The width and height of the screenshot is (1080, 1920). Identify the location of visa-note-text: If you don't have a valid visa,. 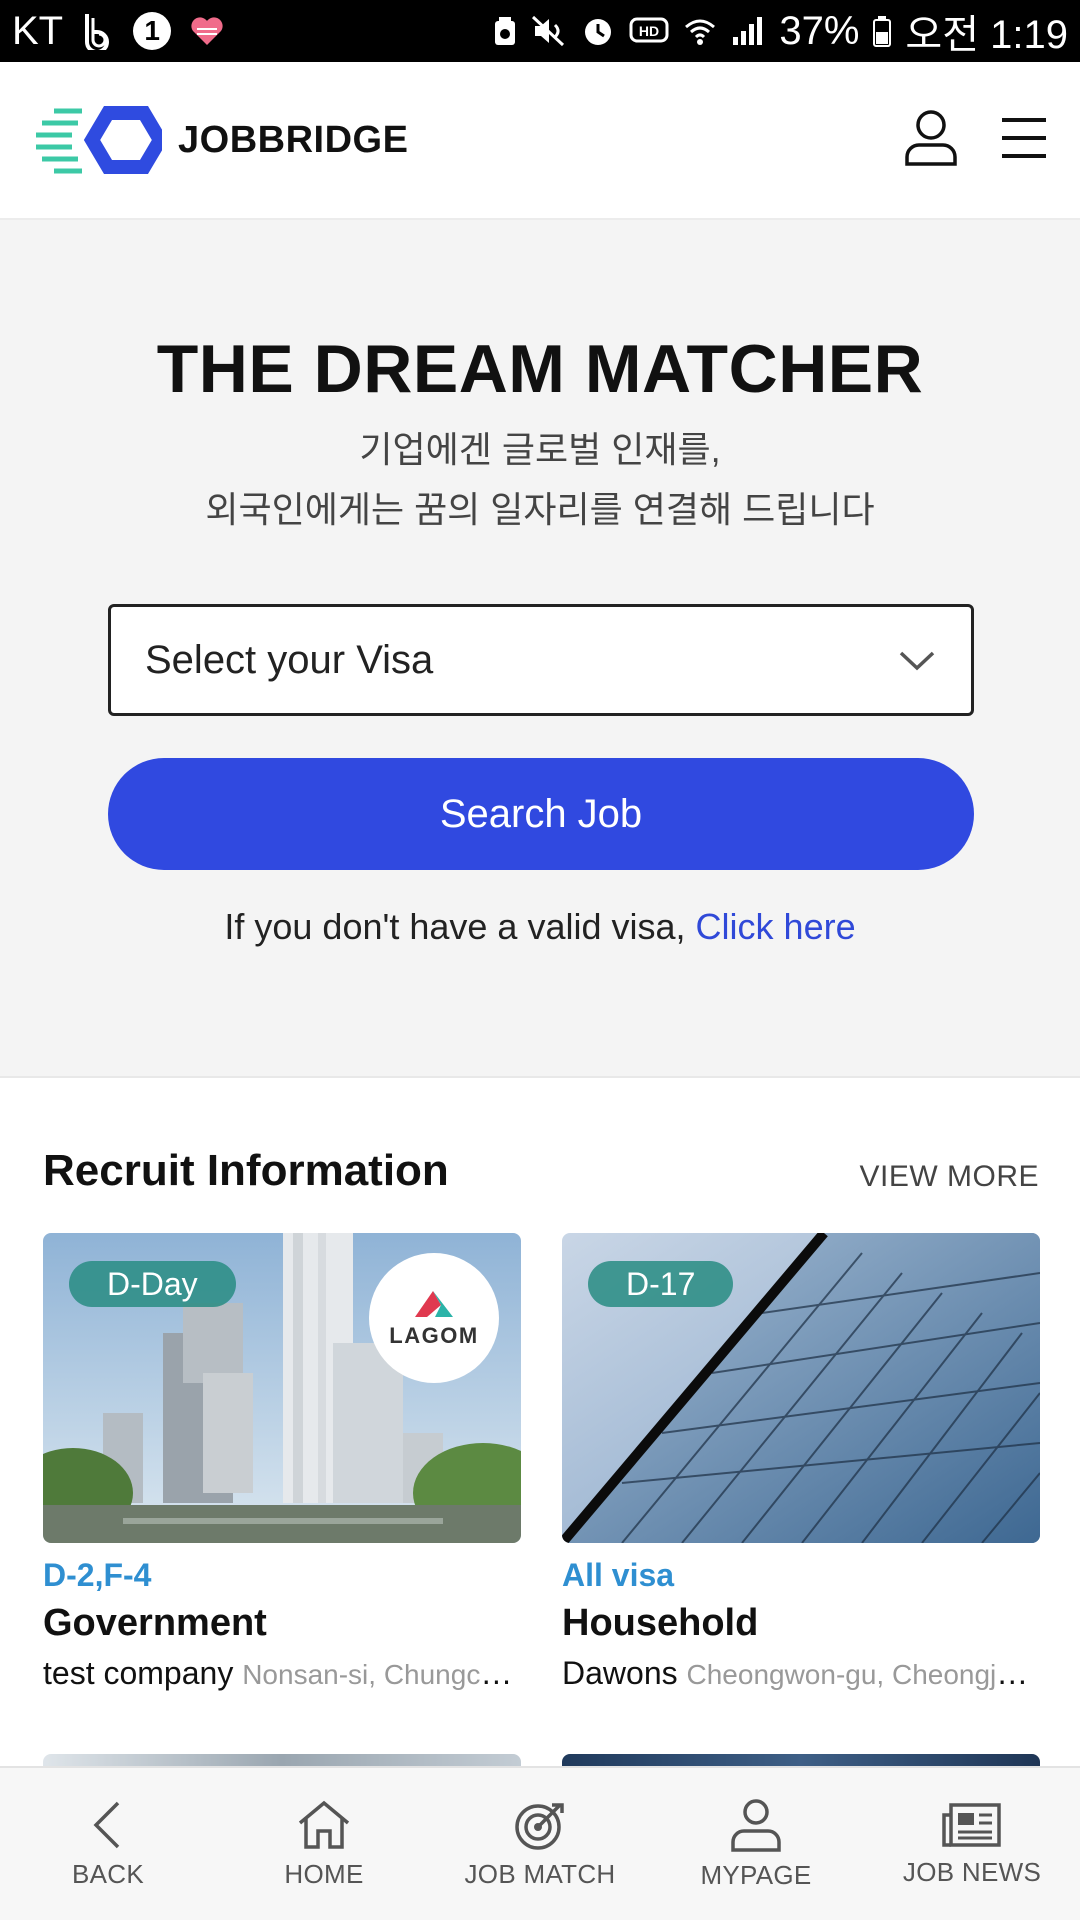
(455, 926).